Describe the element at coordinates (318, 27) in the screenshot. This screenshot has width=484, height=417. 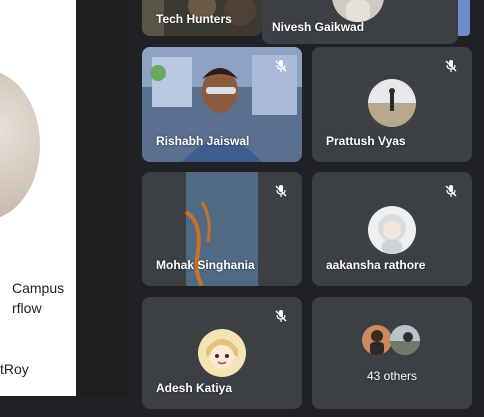
I see `participant-name: Nivesh Gaikwad` at that location.